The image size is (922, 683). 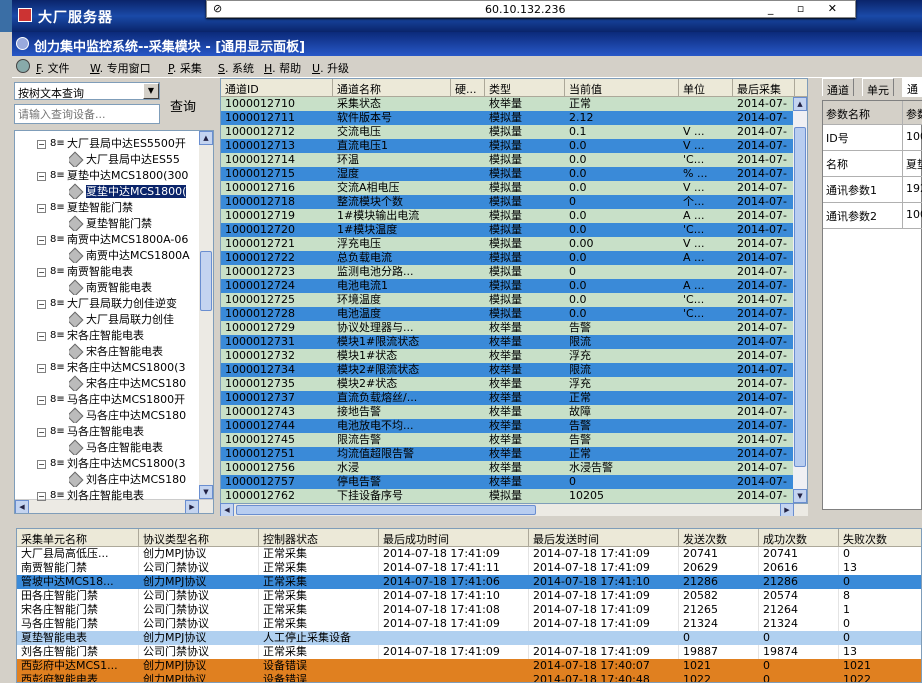 I want to click on tab-2: 通, so click(x=912, y=87).